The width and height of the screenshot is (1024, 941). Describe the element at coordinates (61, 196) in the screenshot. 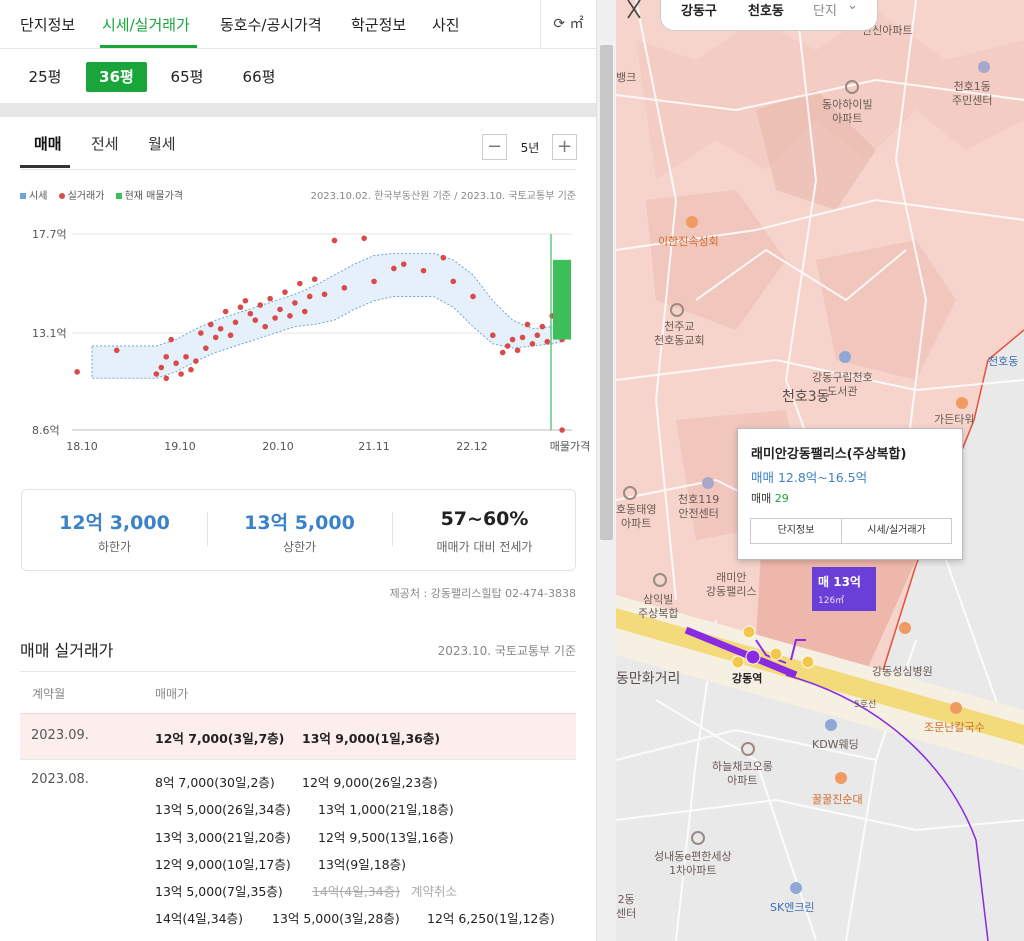

I see `legend-swatch-actual` at that location.